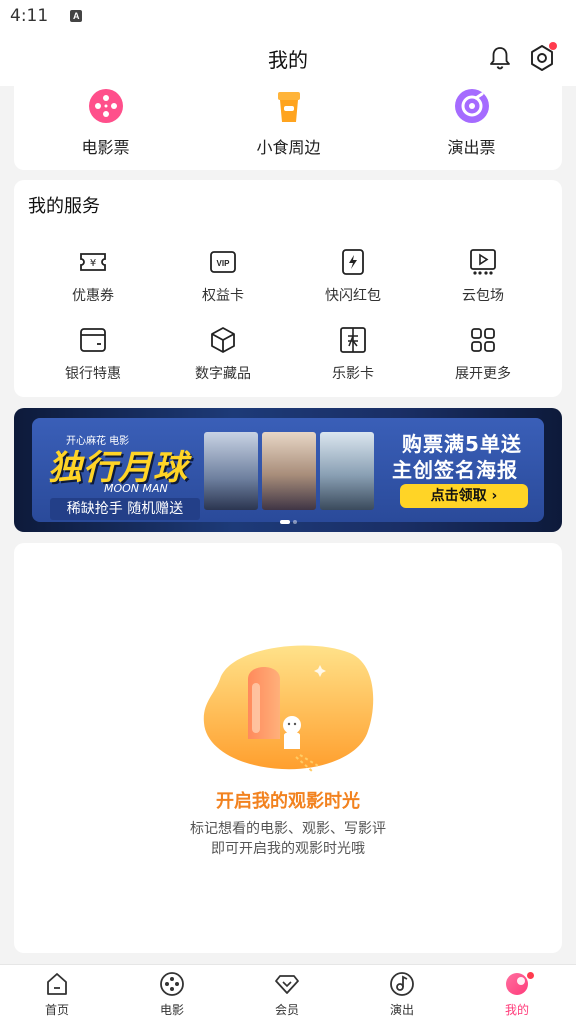 The height and width of the screenshot is (1024, 576). I want to click on tab-label: 演出, so click(401, 1010).